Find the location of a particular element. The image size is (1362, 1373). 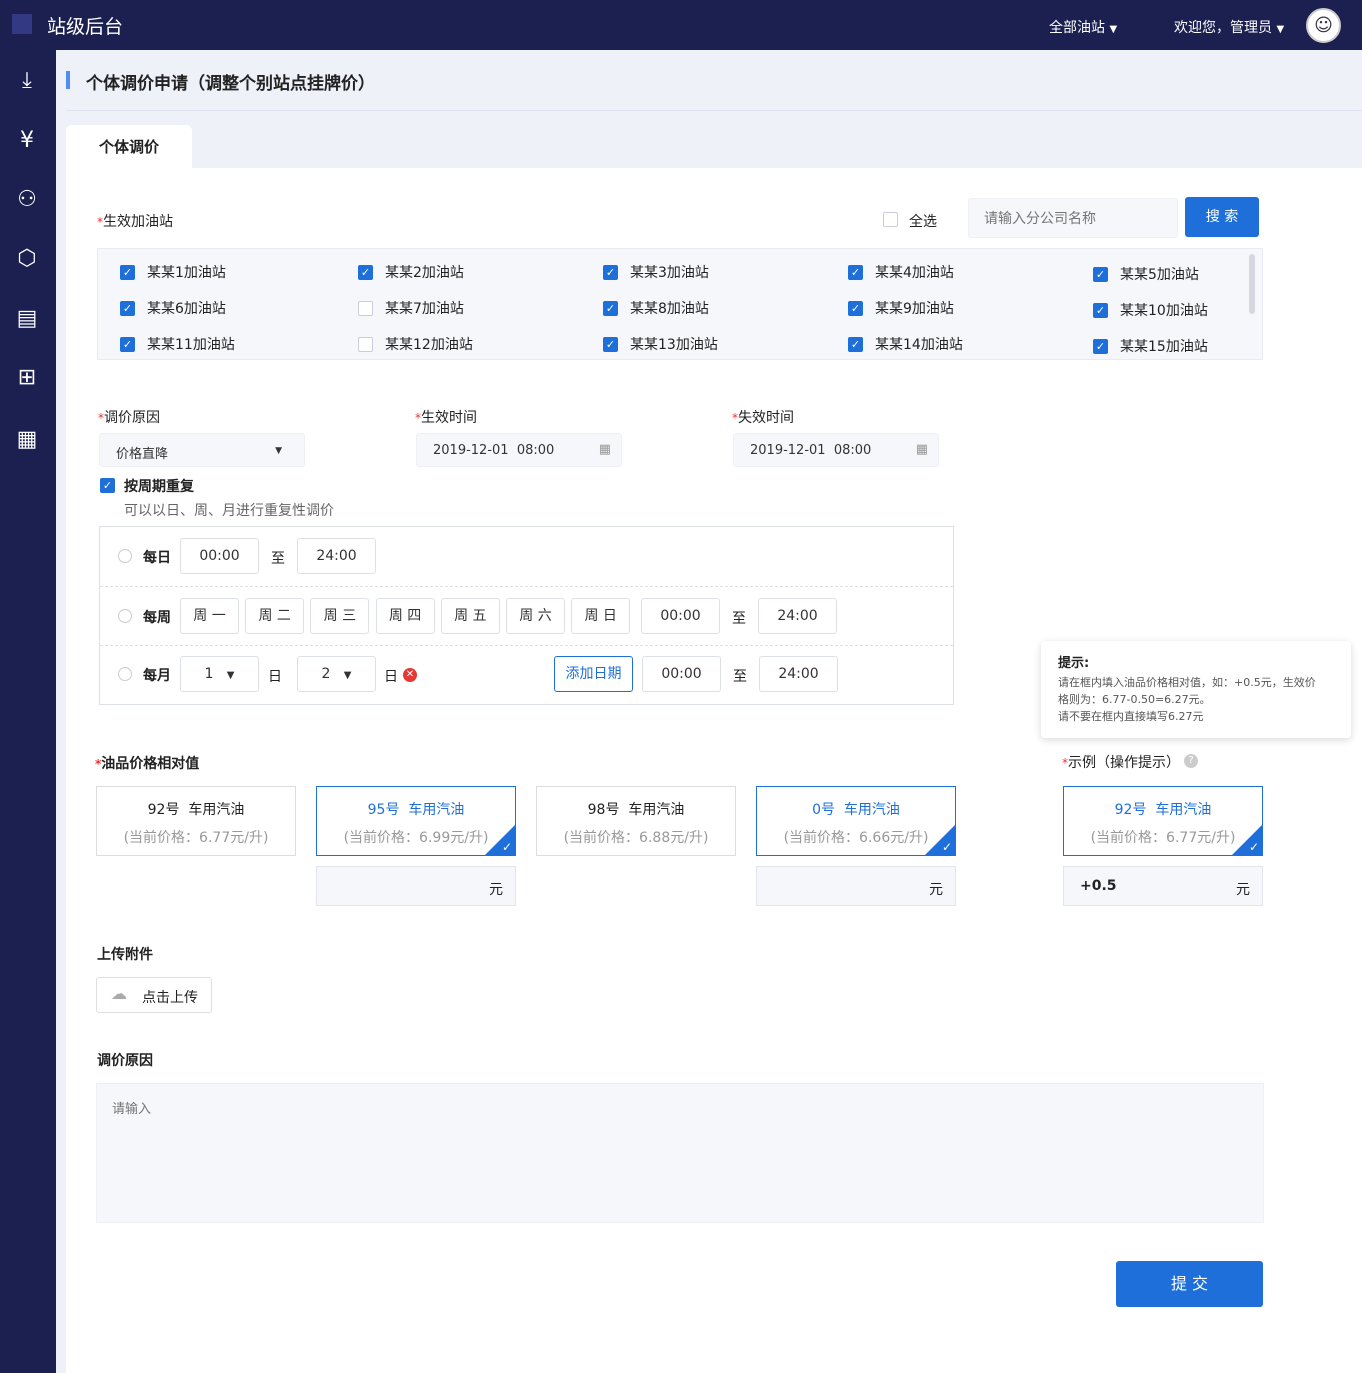

stations-label: 生效加油站 is located at coordinates (135, 221).